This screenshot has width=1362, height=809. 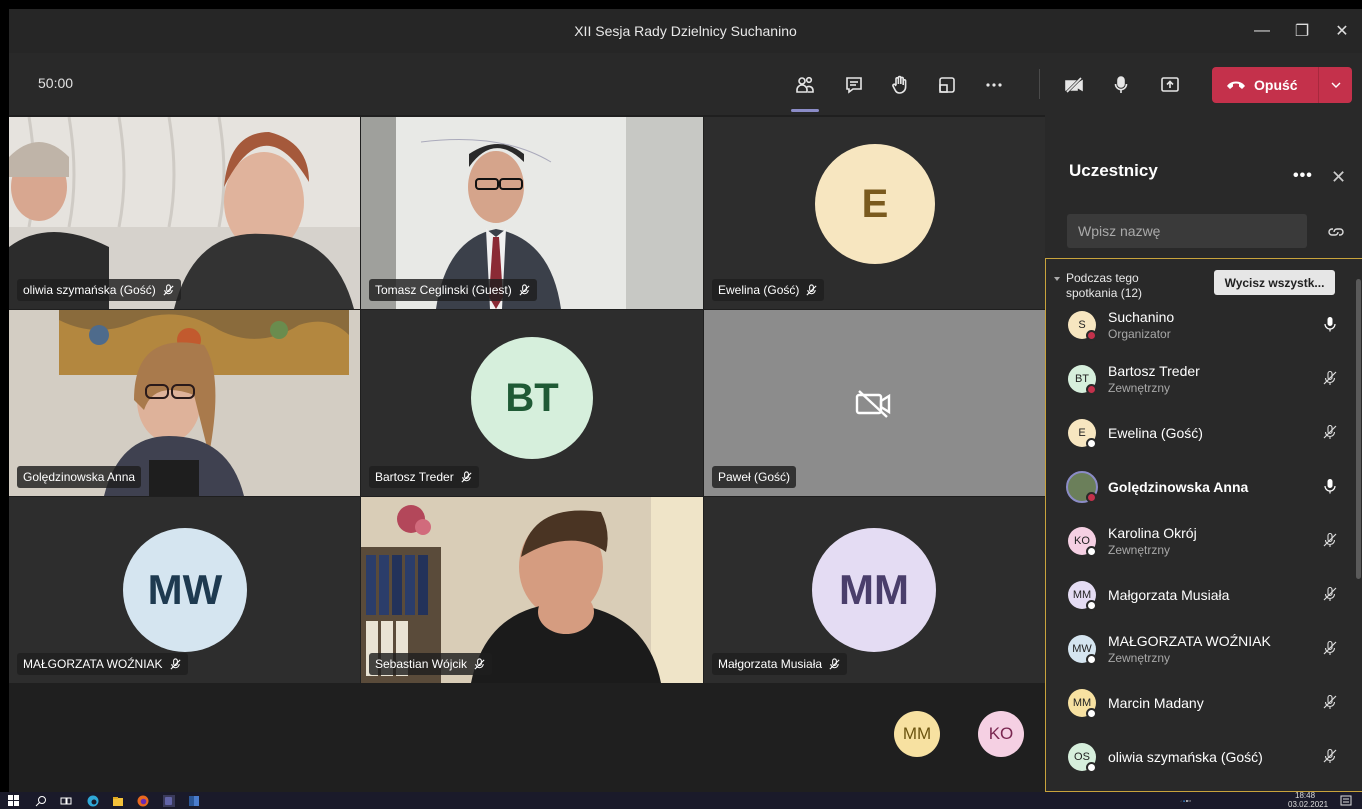 What do you see at coordinates (1276, 85) in the screenshot?
I see `leave-label: Opuść` at bounding box center [1276, 85].